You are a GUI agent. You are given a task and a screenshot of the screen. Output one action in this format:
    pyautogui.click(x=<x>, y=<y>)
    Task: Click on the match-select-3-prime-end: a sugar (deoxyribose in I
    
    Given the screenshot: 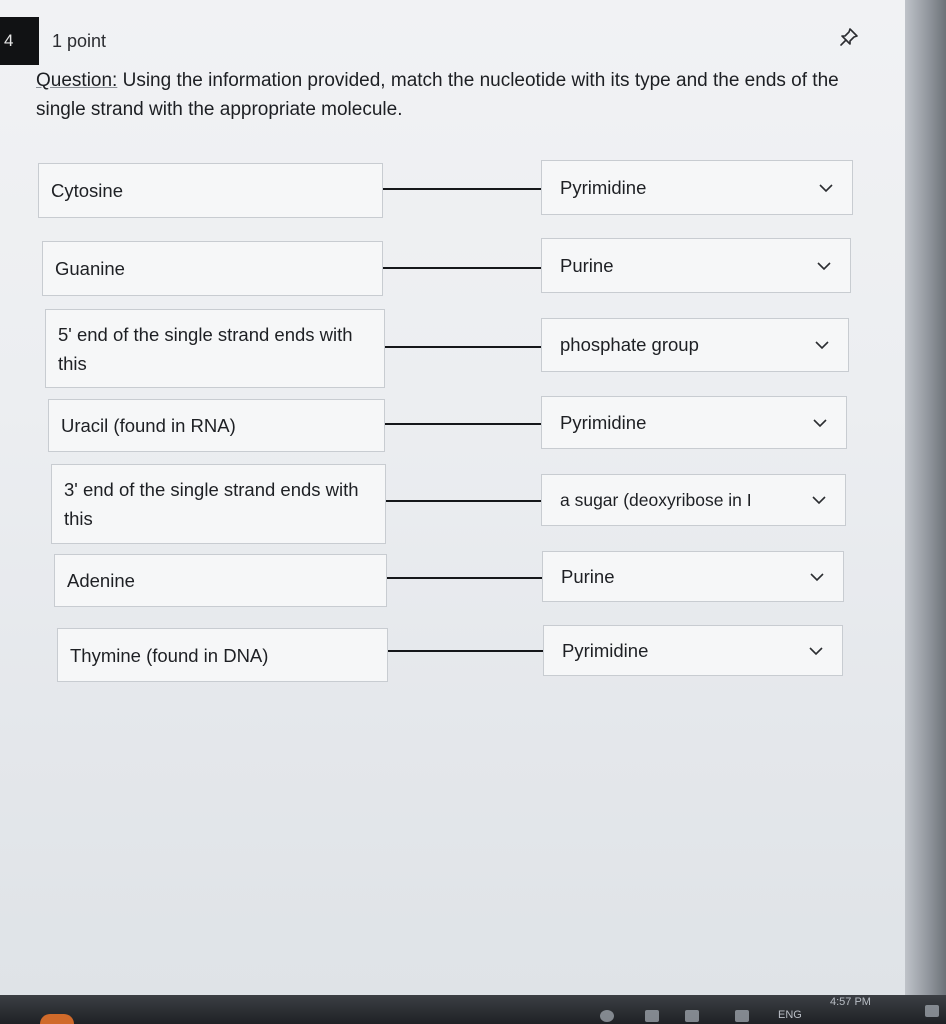 What is the action you would take?
    pyautogui.click(x=693, y=500)
    